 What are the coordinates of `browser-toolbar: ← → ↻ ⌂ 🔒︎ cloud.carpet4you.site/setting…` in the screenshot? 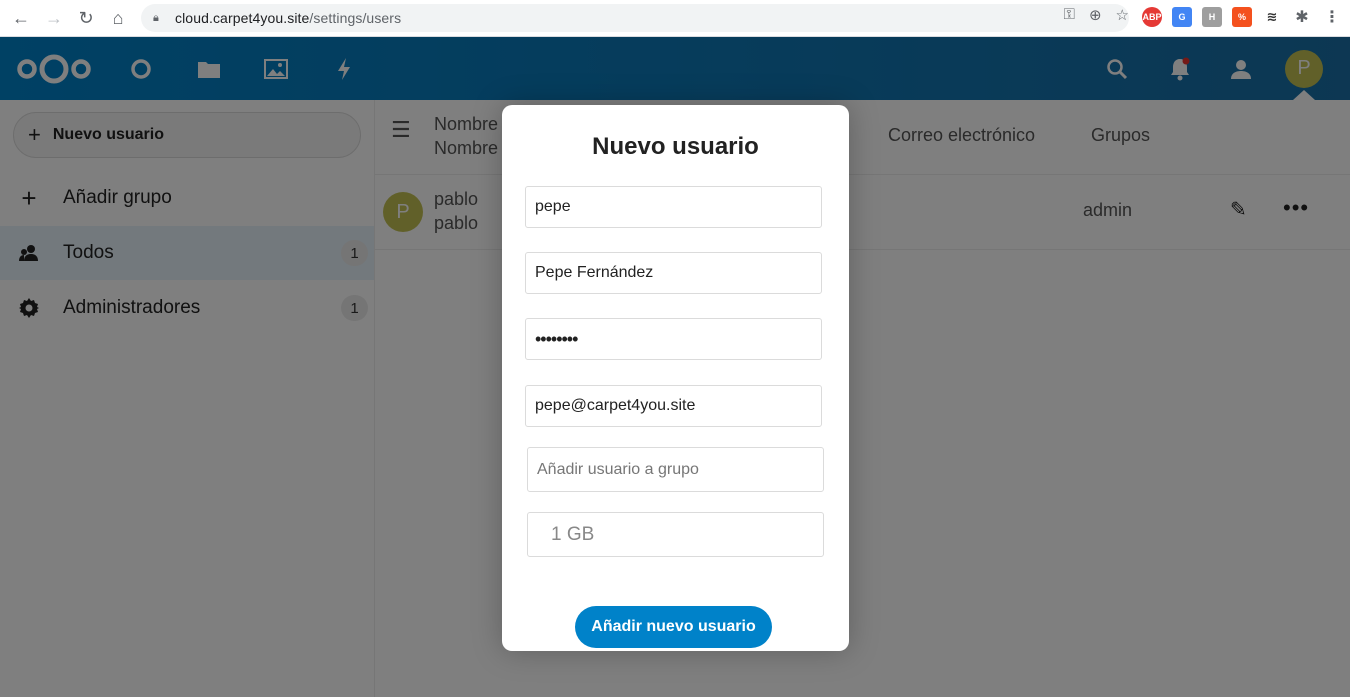 It's located at (675, 18).